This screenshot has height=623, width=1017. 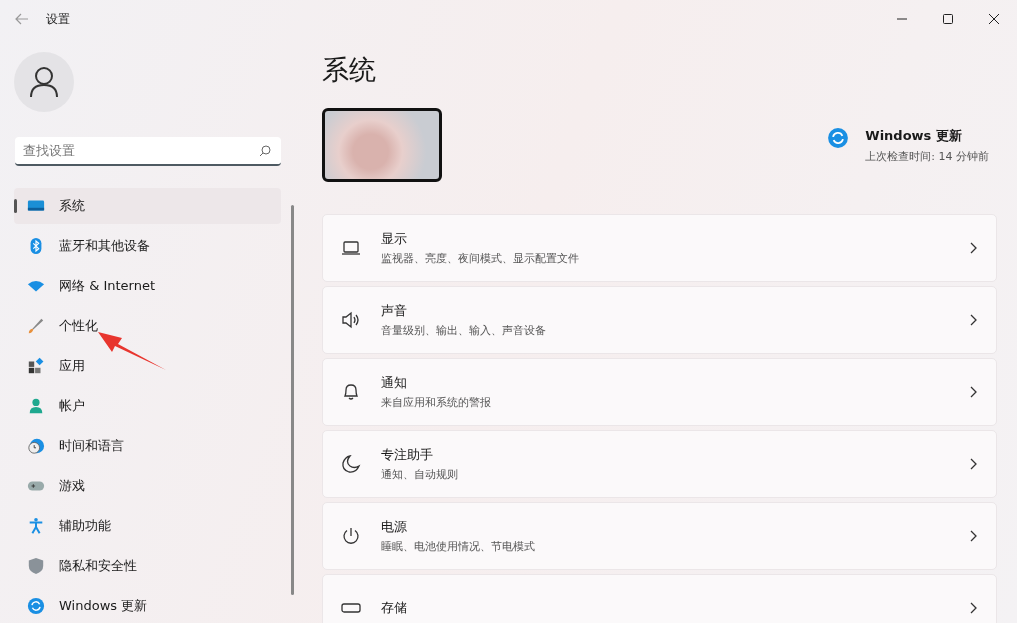 I want to click on bell-icon, so click(x=351, y=392).